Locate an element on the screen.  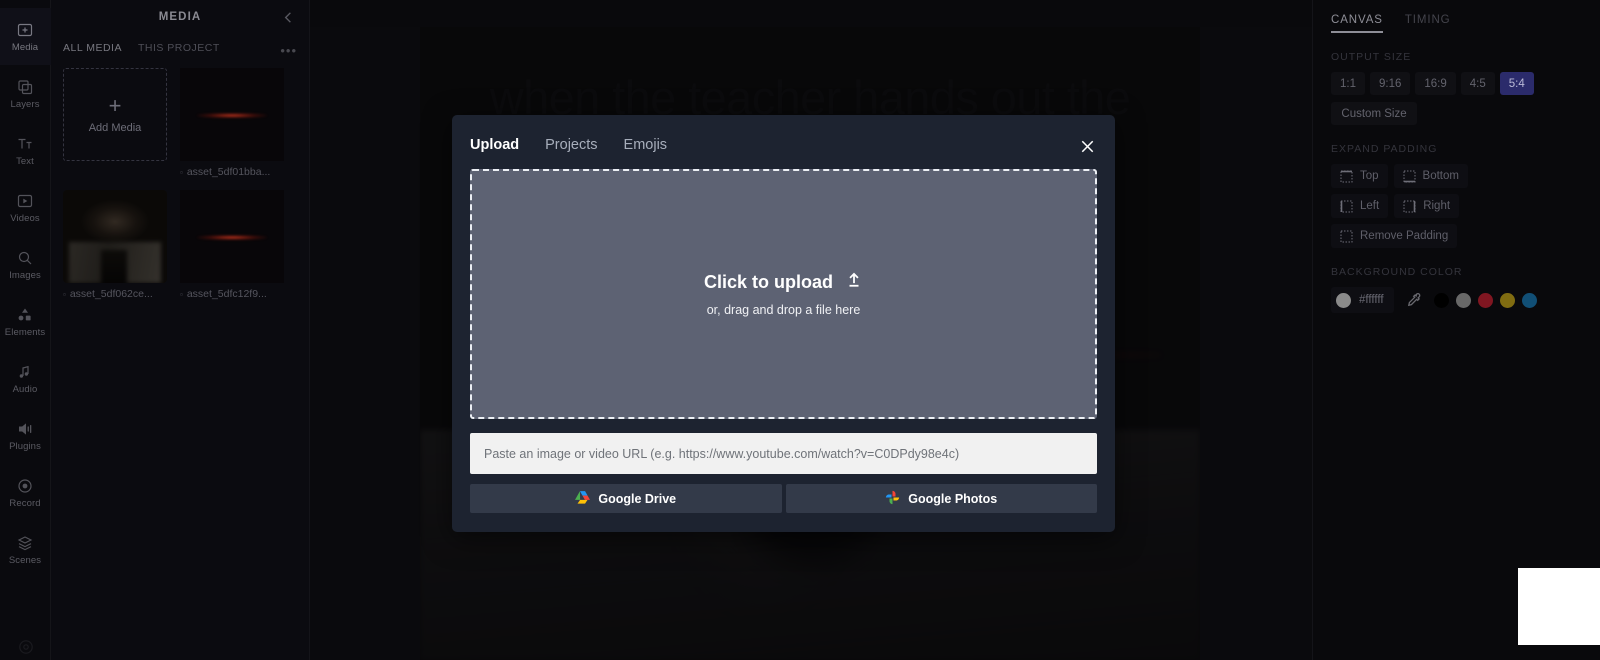
rail-item-layers: Layers is located at coordinates (25, 93).